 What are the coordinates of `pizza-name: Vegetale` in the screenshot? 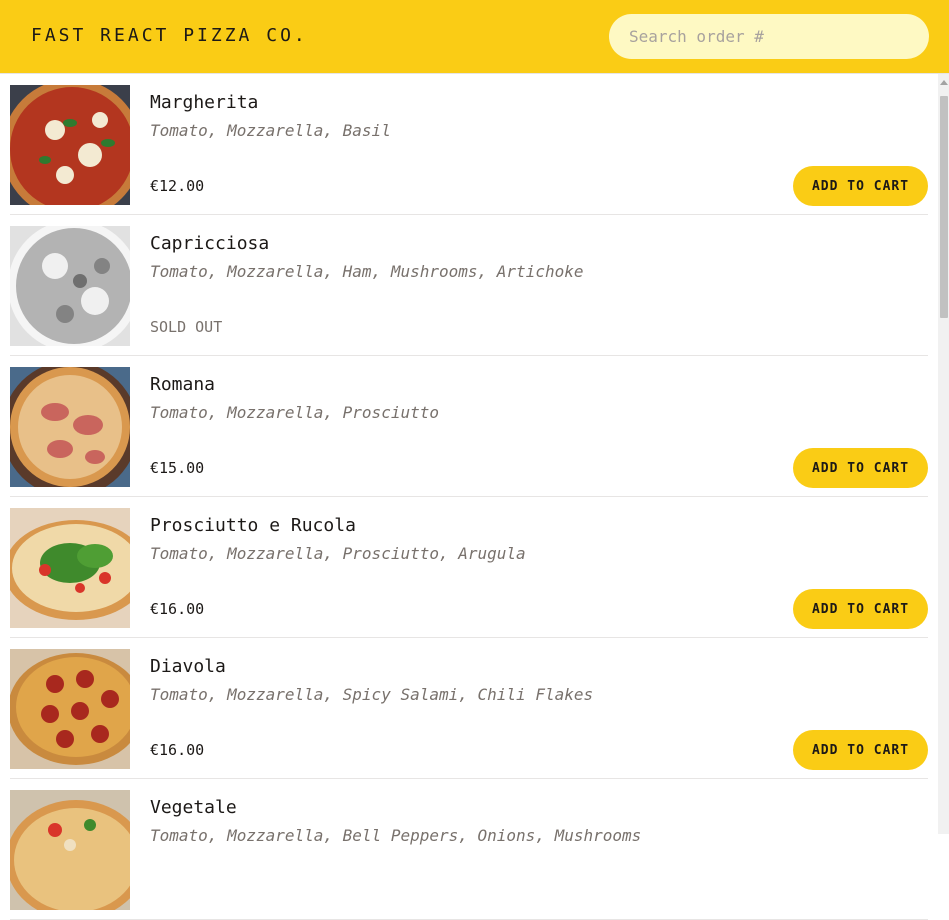 It's located at (193, 807).